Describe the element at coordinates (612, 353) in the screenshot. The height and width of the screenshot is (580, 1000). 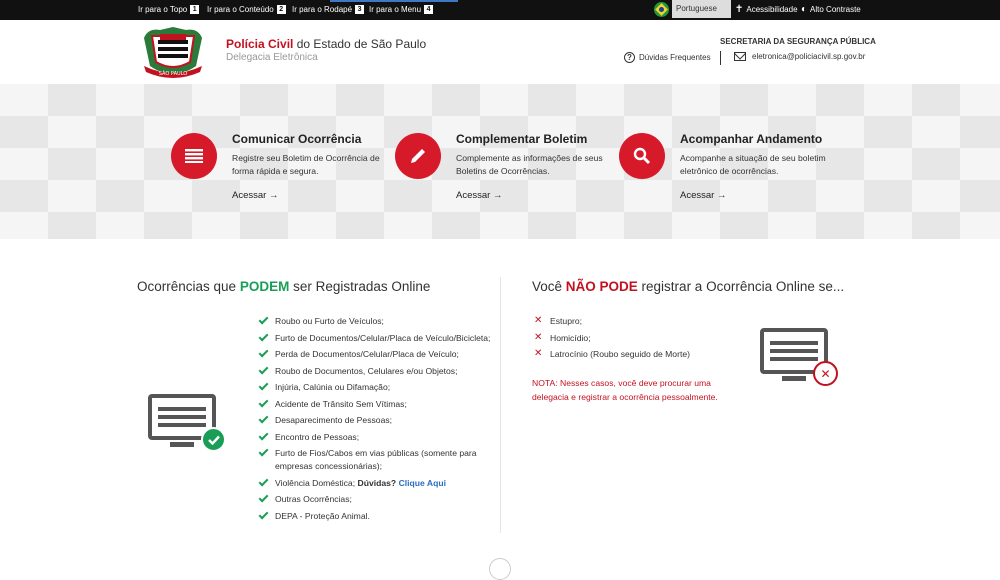
I see `list-item: ✕ Latrocínio (Roubo seguido de Morte)` at that location.